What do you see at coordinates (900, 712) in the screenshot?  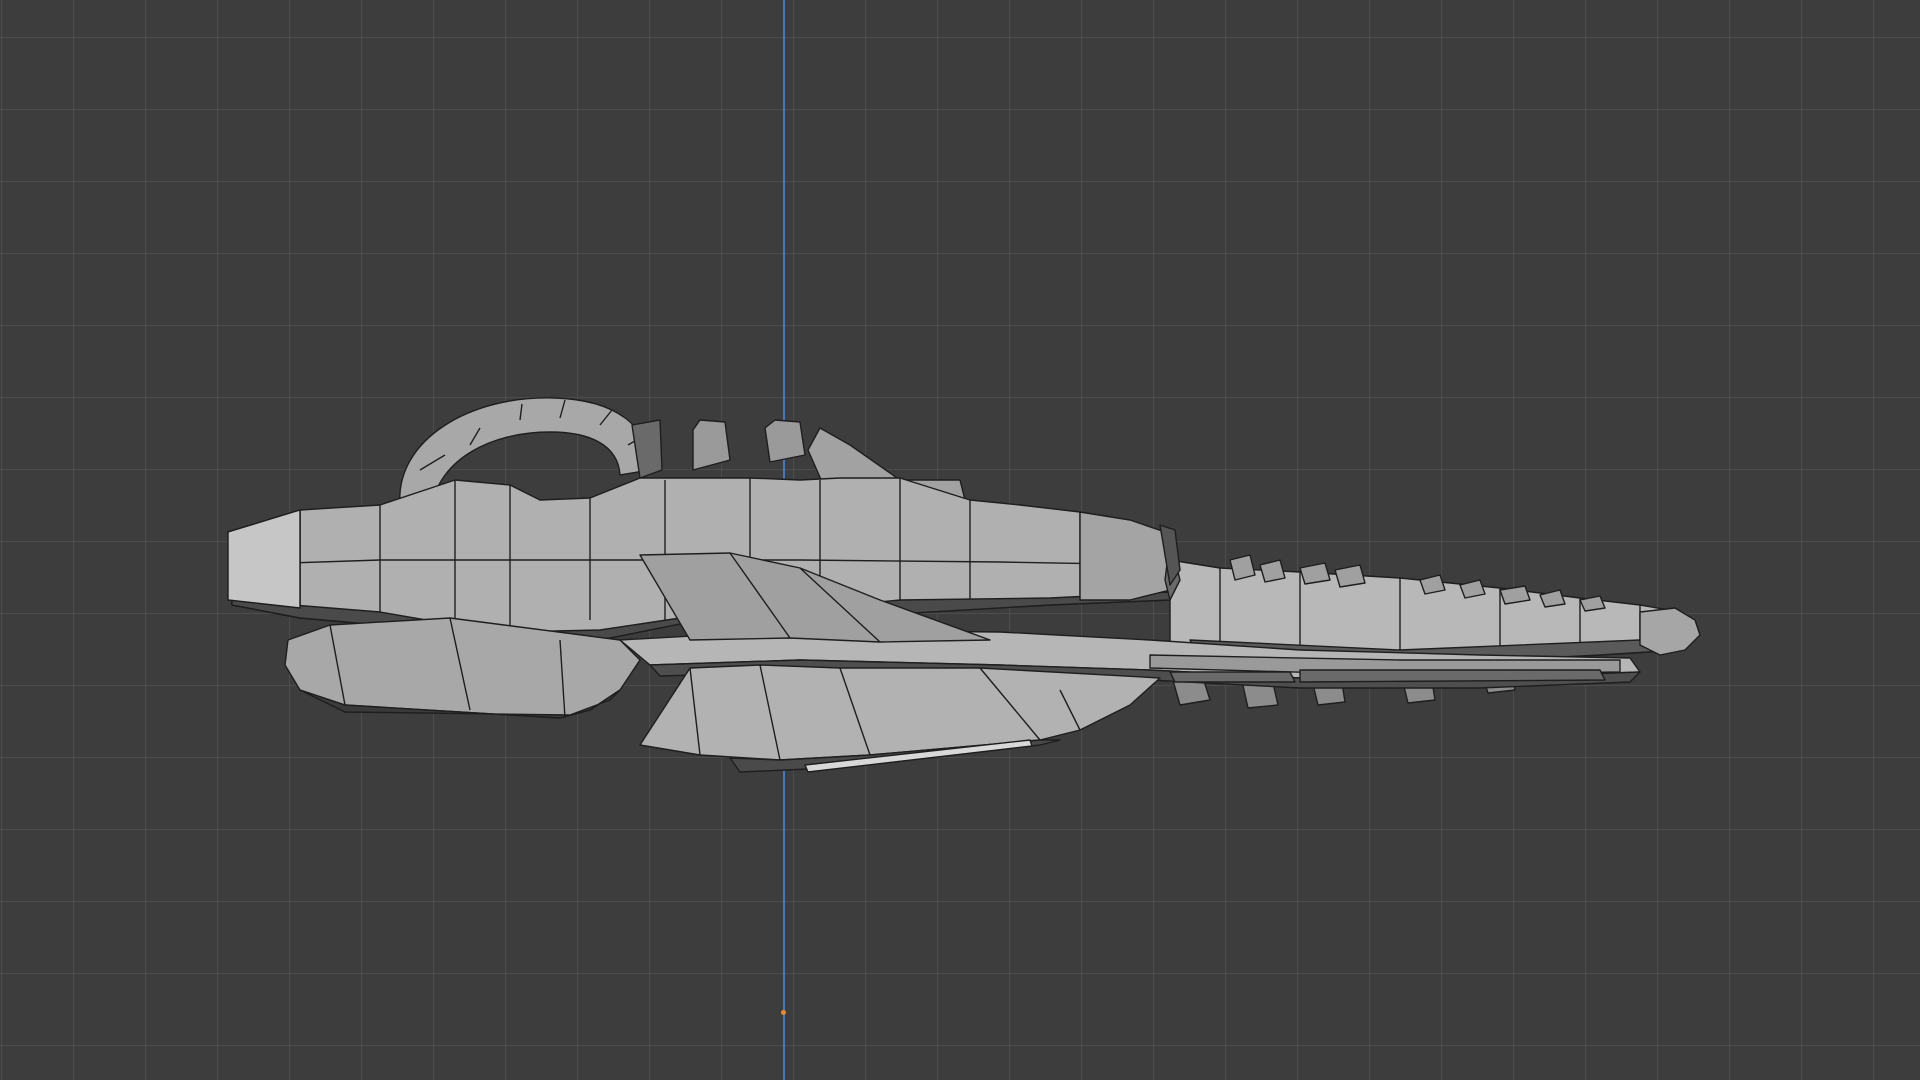 I see `lower-delta-wing` at bounding box center [900, 712].